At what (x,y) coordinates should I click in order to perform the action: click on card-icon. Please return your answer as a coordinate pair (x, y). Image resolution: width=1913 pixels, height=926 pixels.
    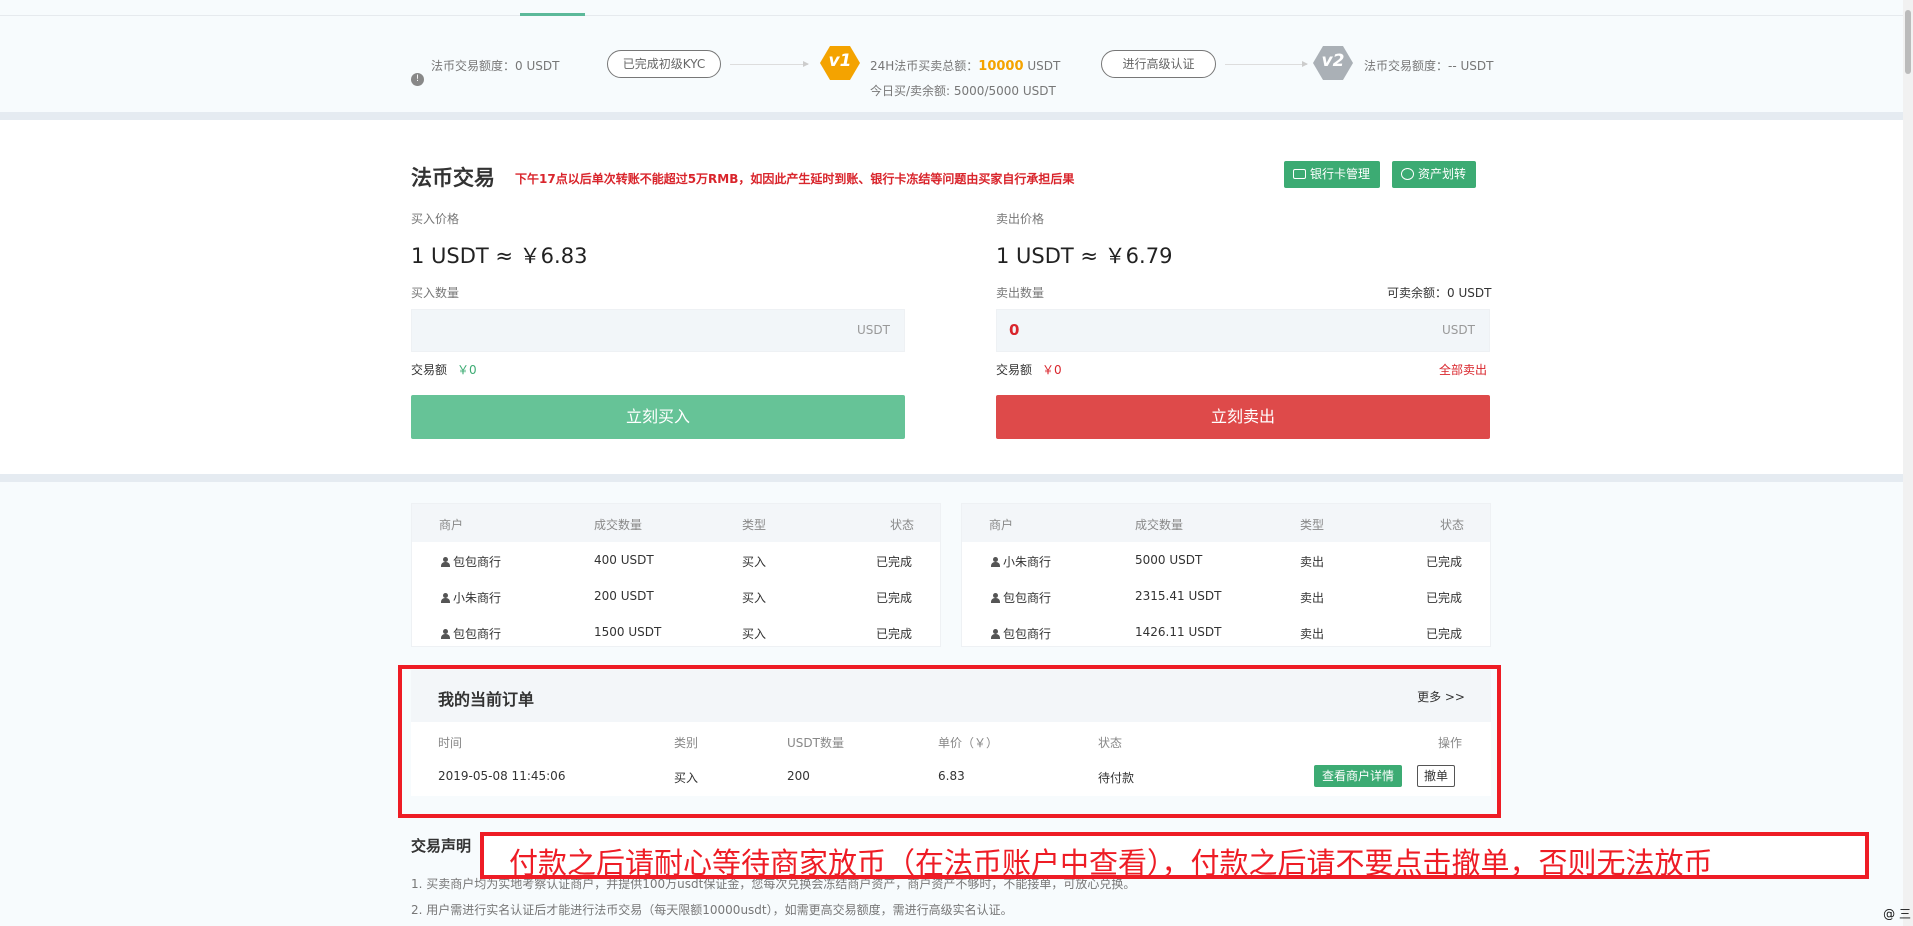
    Looking at the image, I should click on (1299, 174).